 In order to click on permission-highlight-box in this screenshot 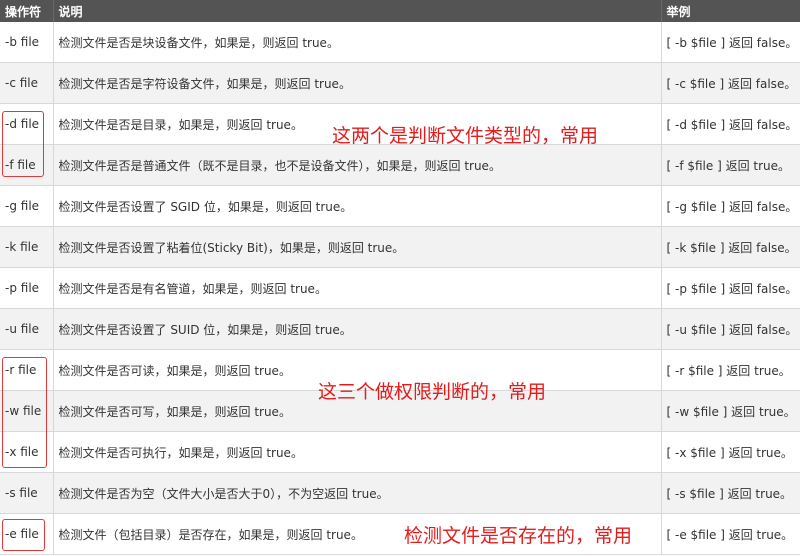, I will do `click(24, 412)`.